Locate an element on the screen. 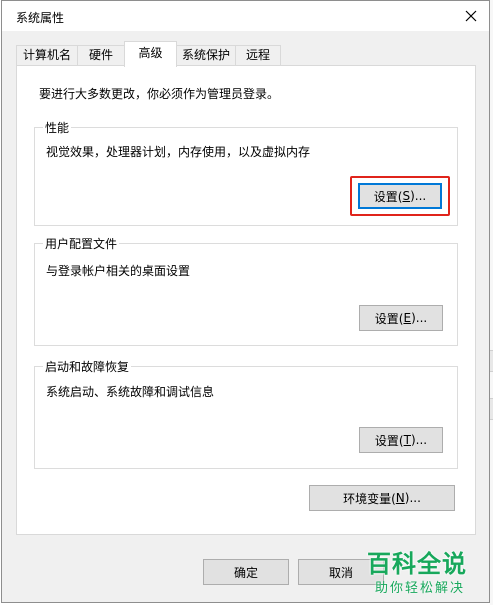 Image resolution: width=493 pixels, height=605 pixels. performance-title: 性能 is located at coordinates (57, 127).